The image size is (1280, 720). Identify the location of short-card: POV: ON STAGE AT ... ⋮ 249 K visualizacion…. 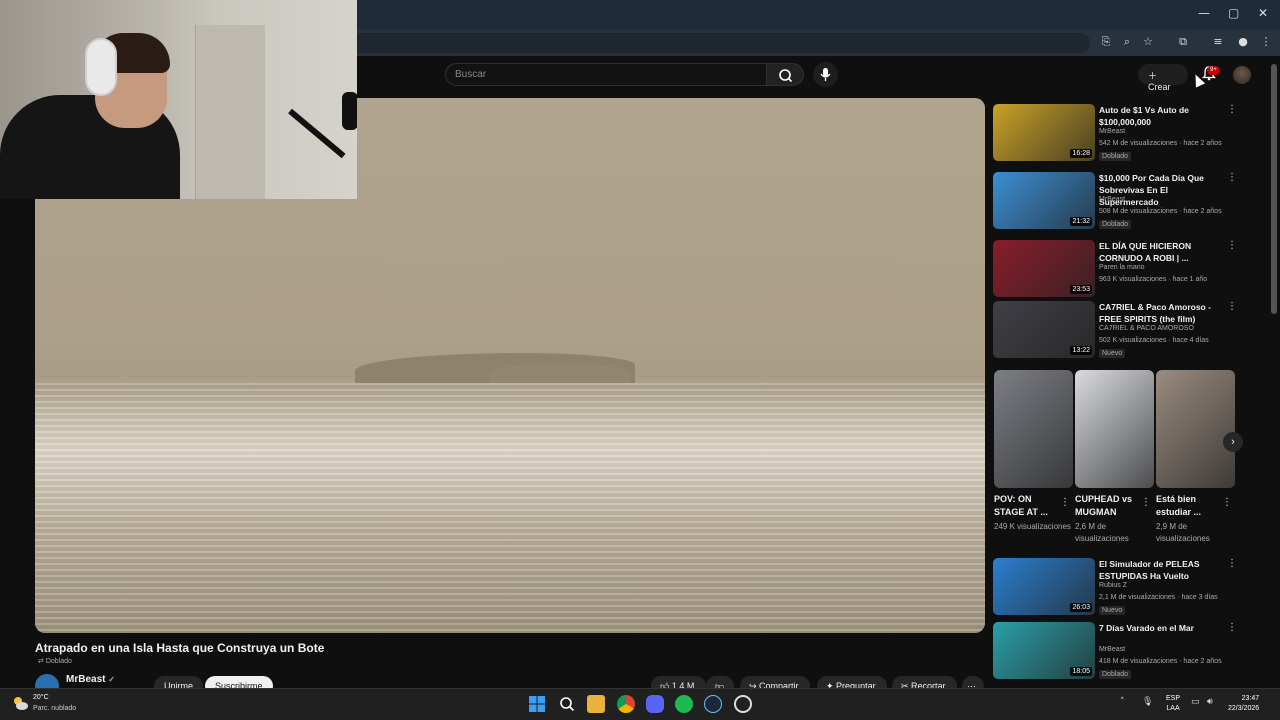
(1033, 450).